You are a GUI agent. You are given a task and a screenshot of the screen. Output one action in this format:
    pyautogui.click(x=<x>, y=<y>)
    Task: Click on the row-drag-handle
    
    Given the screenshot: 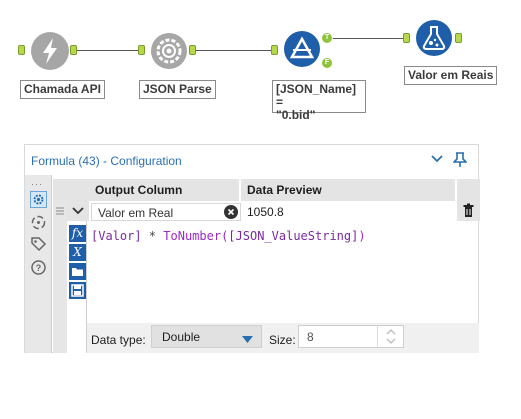 What is the action you would take?
    pyautogui.click(x=60, y=277)
    